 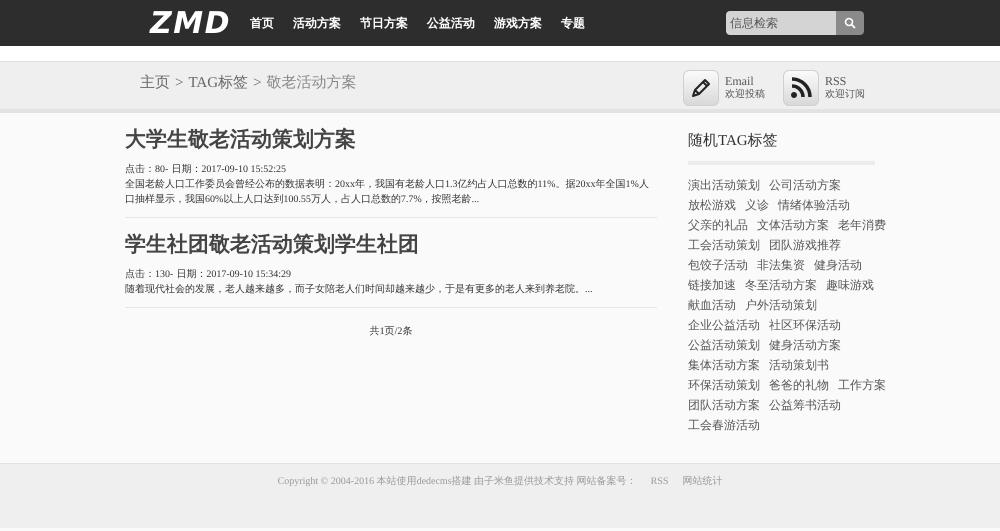 What do you see at coordinates (724, 404) in the screenshot?
I see `tag-link: 团队活动方案` at bounding box center [724, 404].